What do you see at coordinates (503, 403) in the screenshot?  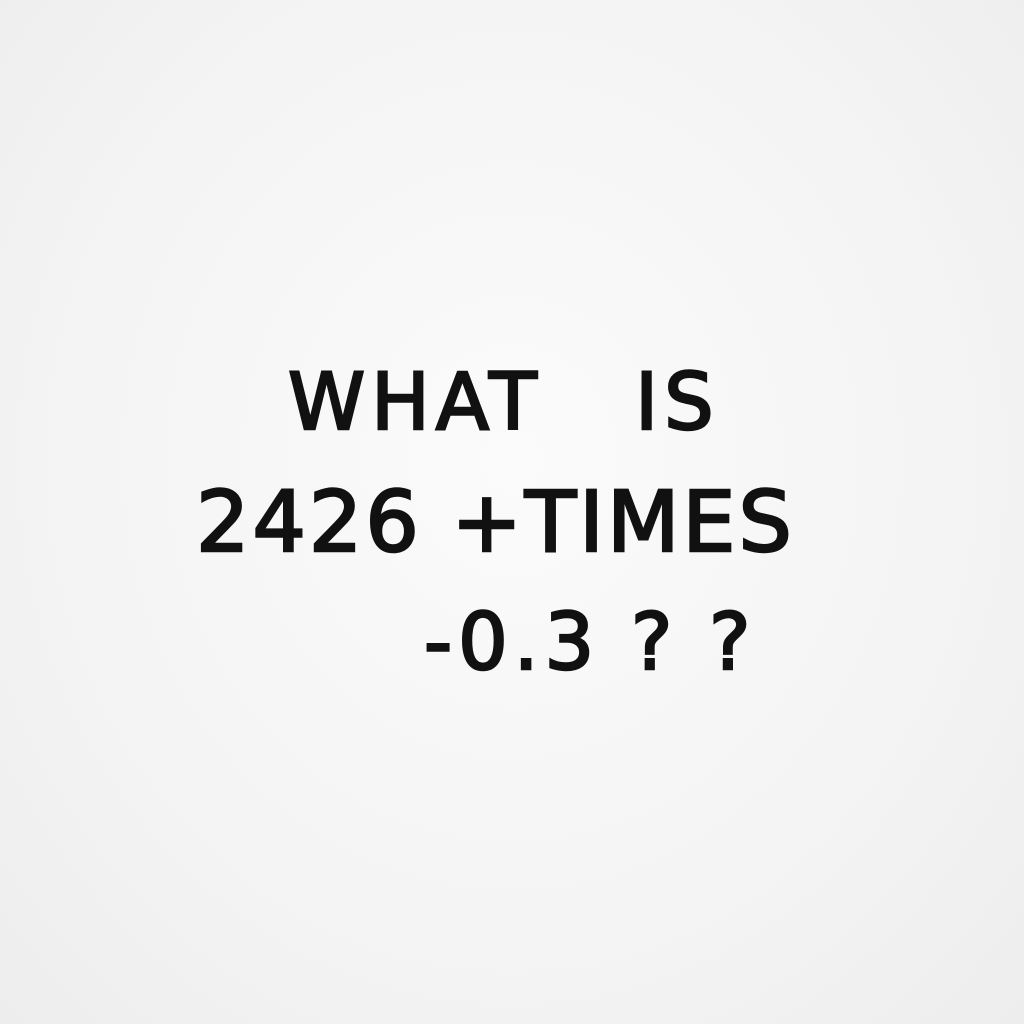 I see `note-line-what-is: WHAT IS` at bounding box center [503, 403].